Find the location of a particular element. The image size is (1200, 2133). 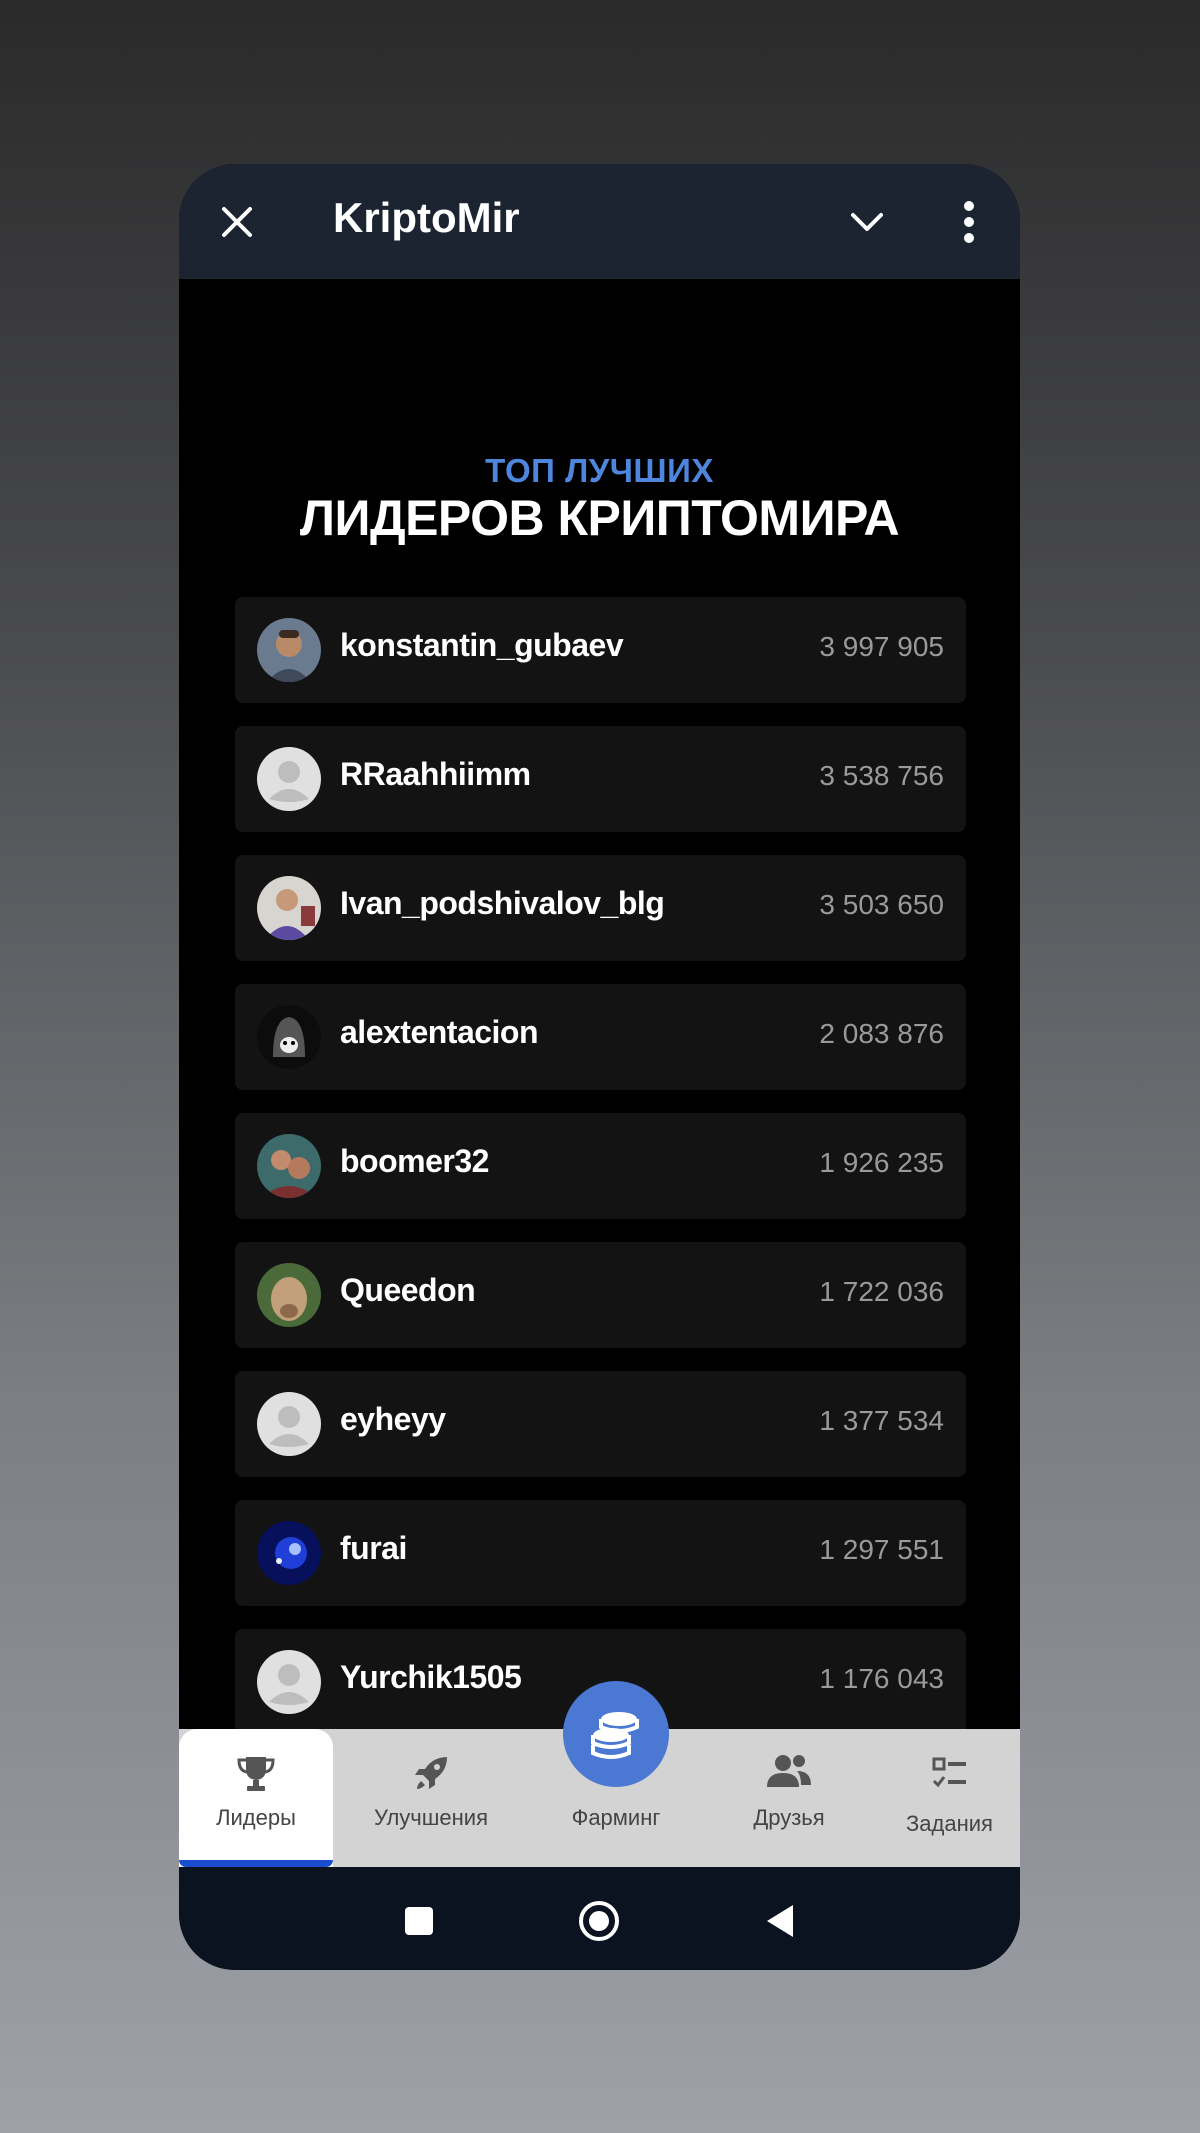

leader-row: furai 1 297 551 is located at coordinates (600, 1553).